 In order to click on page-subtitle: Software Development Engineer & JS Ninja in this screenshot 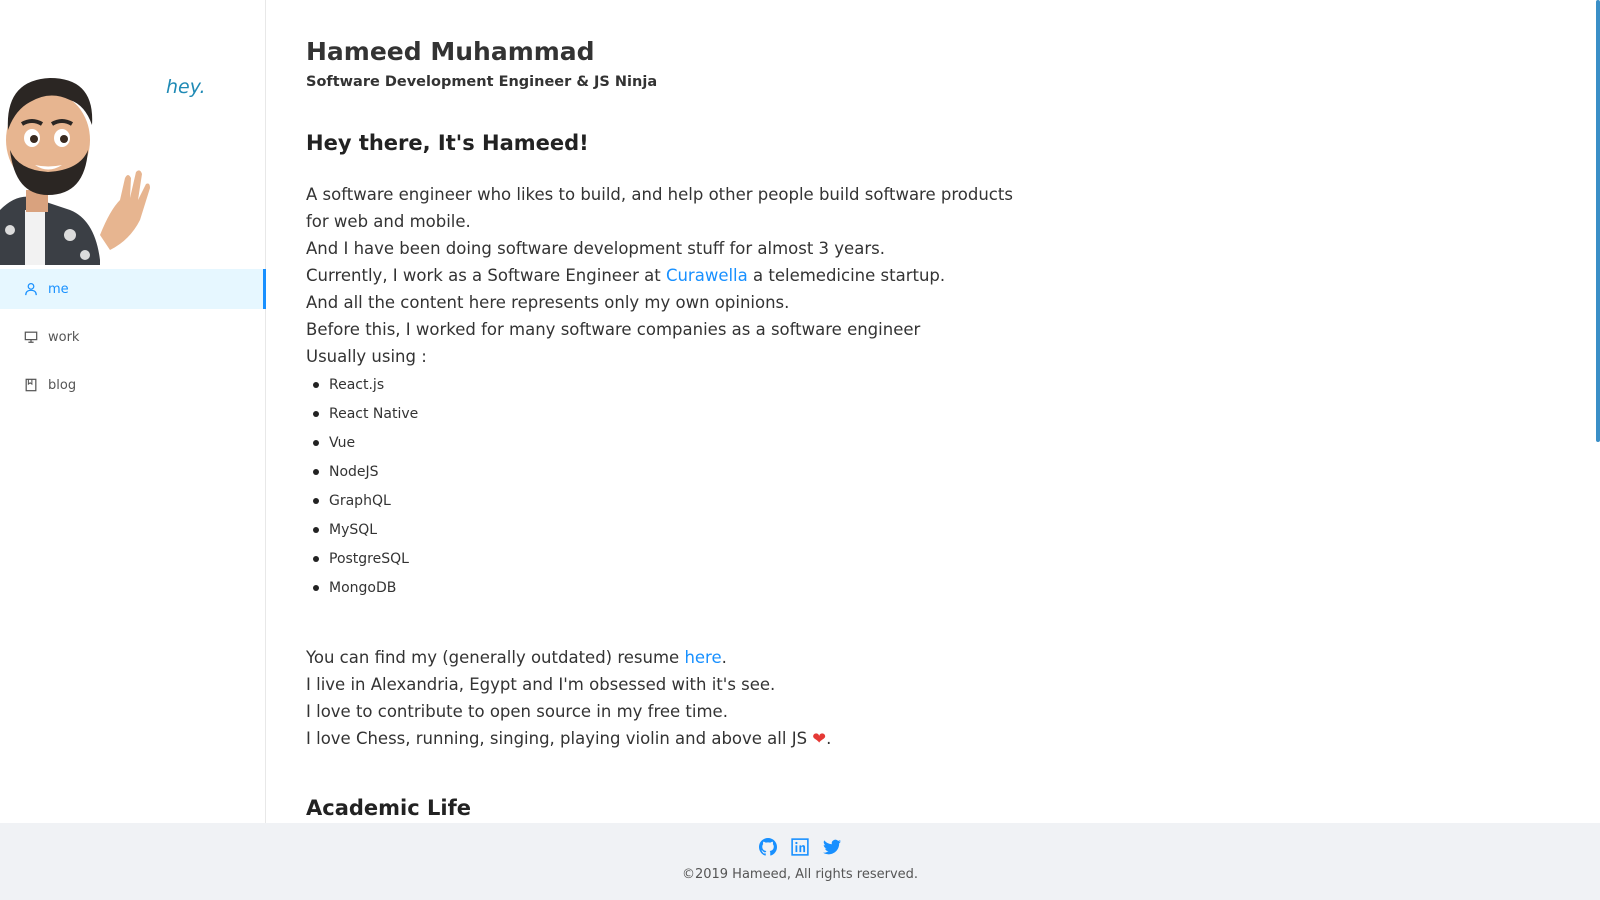, I will do `click(482, 82)`.